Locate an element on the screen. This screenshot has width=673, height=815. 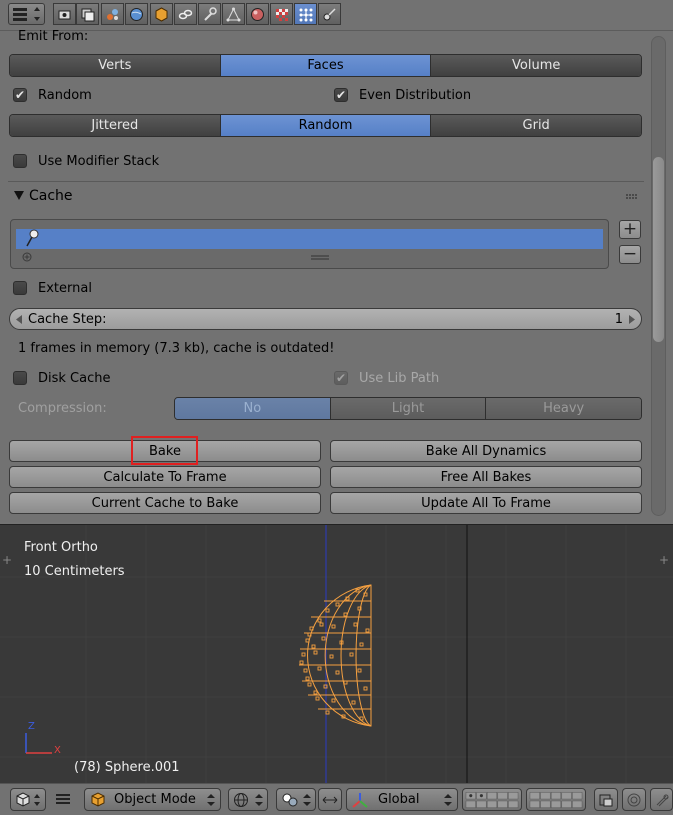
context-tab-physics is located at coordinates (329, 14).